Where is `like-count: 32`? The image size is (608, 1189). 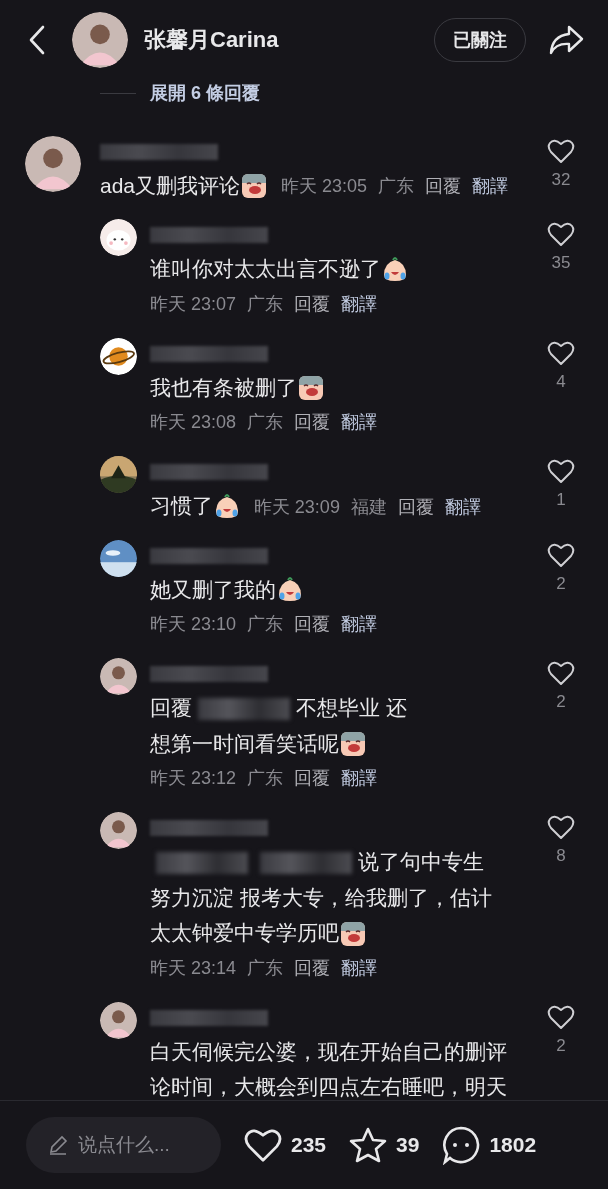 like-count: 32 is located at coordinates (561, 180).